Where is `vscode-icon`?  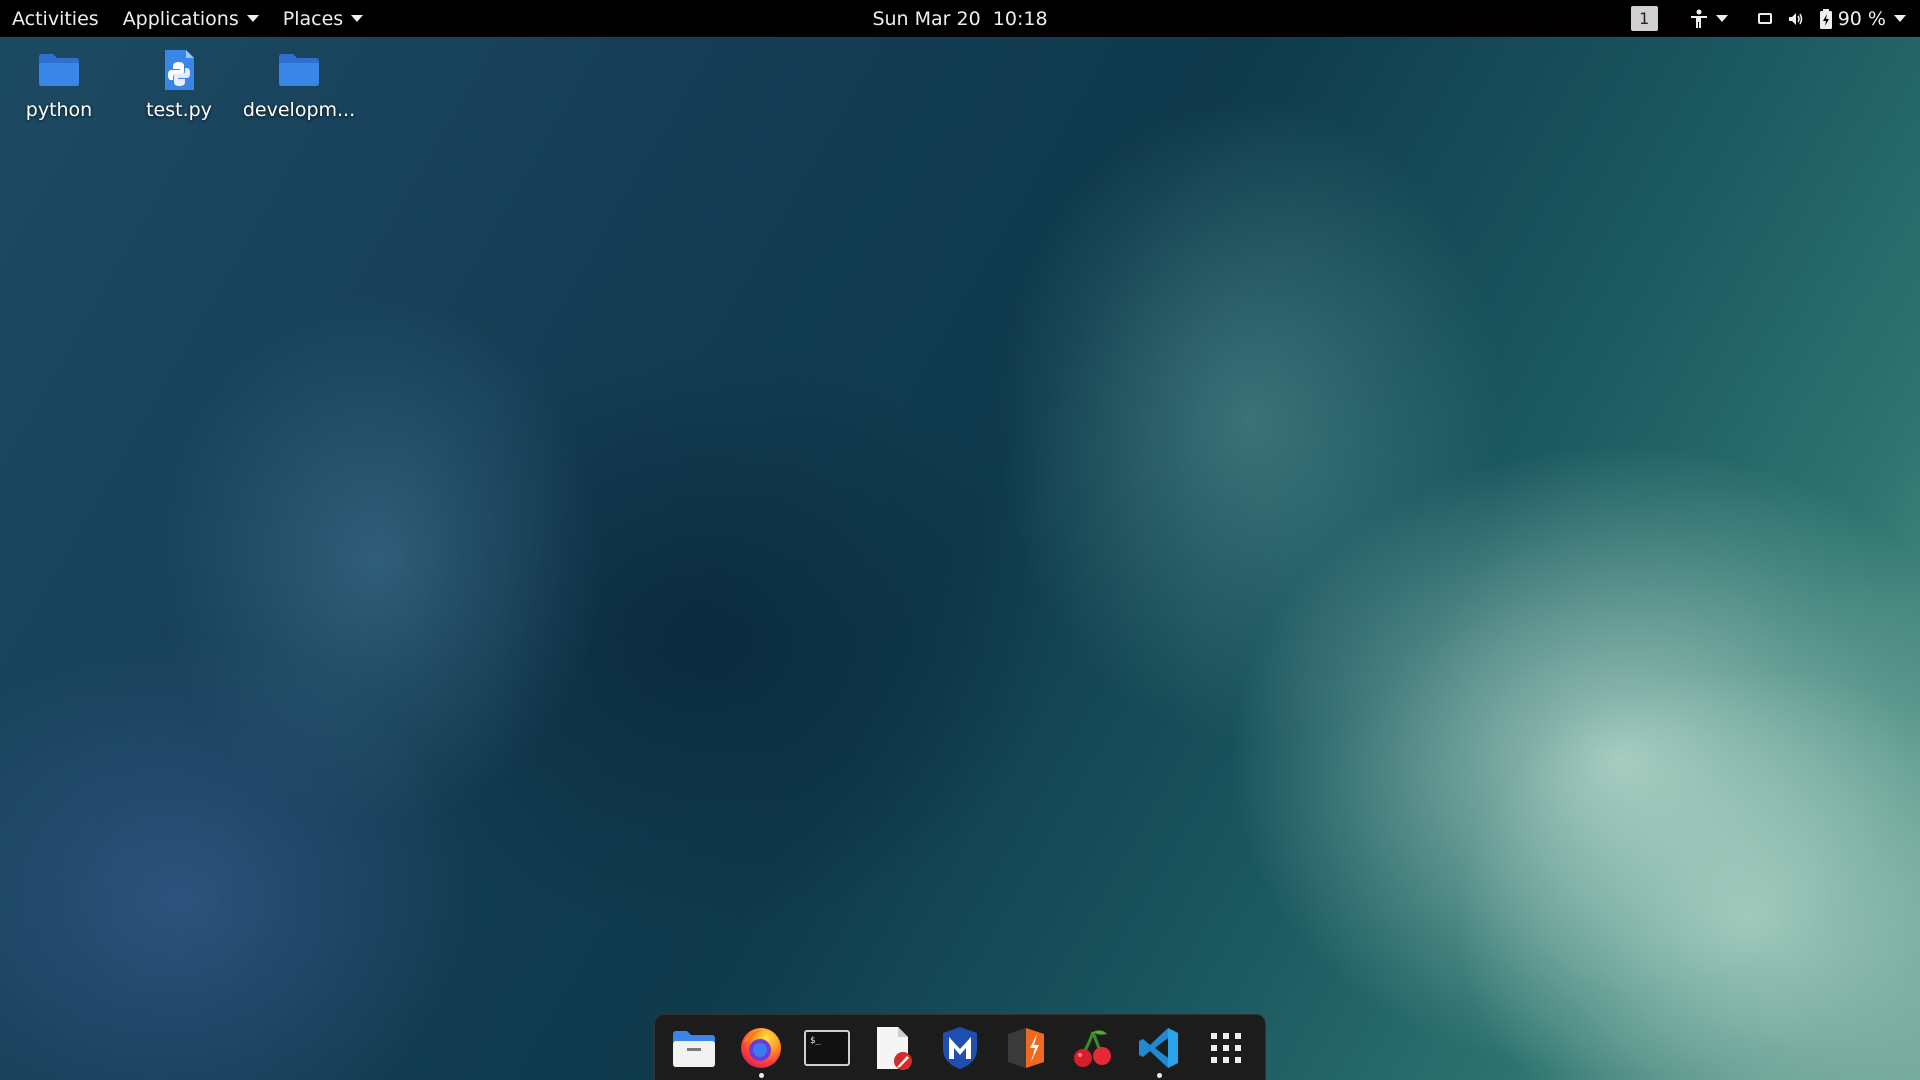
vscode-icon is located at coordinates (1159, 1047).